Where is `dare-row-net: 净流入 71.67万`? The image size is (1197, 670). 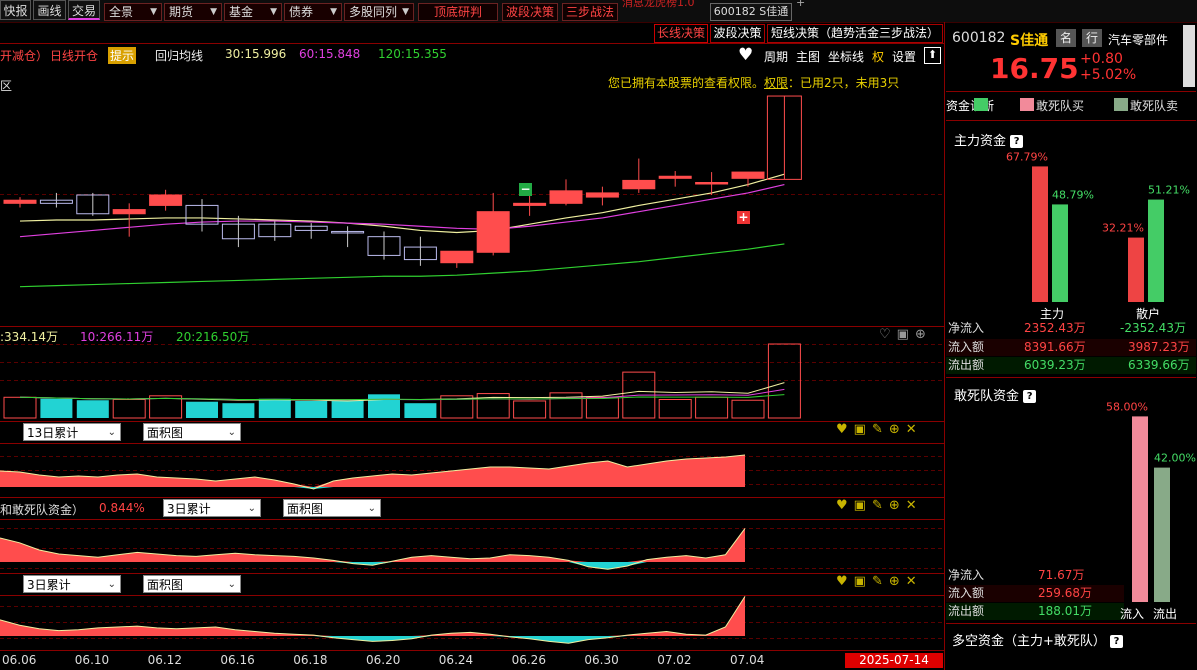 dare-row-net: 净流入 71.67万 is located at coordinates (1071, 575).